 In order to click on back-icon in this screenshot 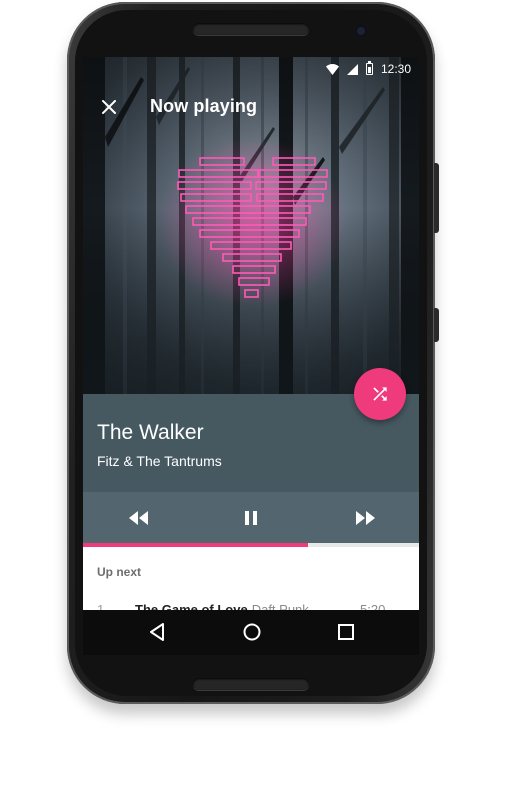, I will do `click(158, 632)`.